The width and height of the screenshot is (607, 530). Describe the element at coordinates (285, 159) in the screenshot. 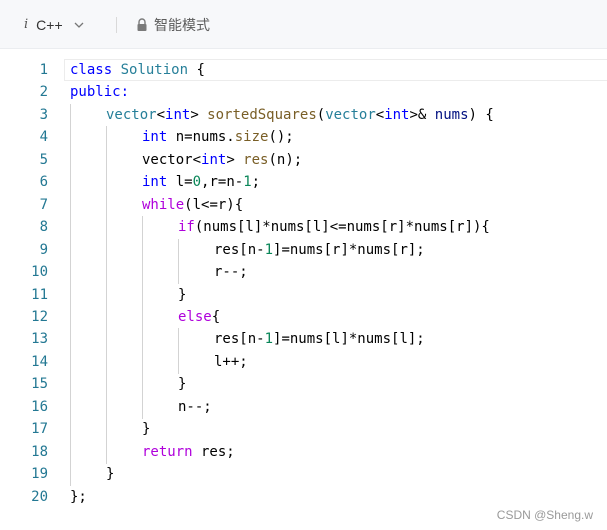

I see `code-token: (n);` at that location.